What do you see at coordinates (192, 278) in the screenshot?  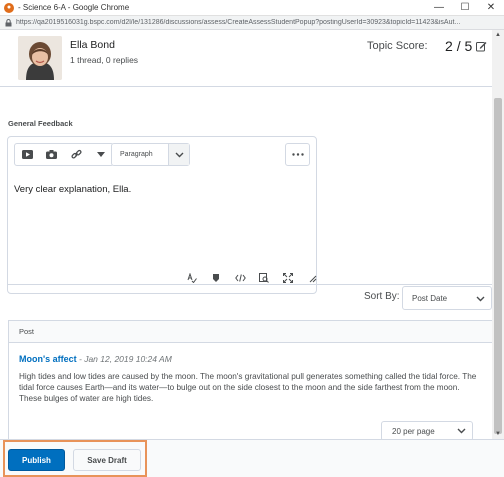 I see `spellcheck-icon` at bounding box center [192, 278].